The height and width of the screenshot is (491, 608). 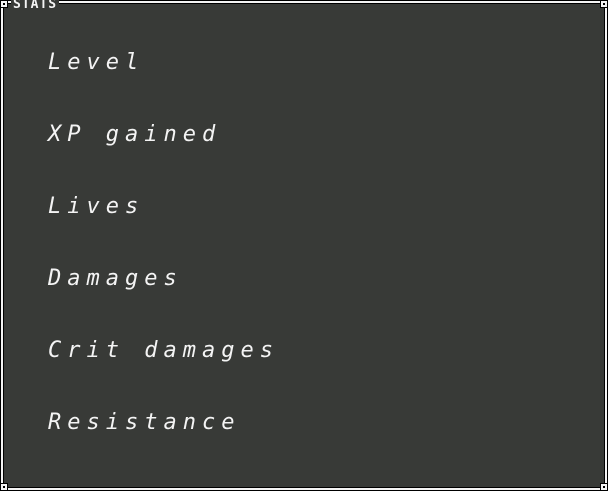 What do you see at coordinates (163, 300) in the screenshot?
I see `stat-row-damages: Damages` at bounding box center [163, 300].